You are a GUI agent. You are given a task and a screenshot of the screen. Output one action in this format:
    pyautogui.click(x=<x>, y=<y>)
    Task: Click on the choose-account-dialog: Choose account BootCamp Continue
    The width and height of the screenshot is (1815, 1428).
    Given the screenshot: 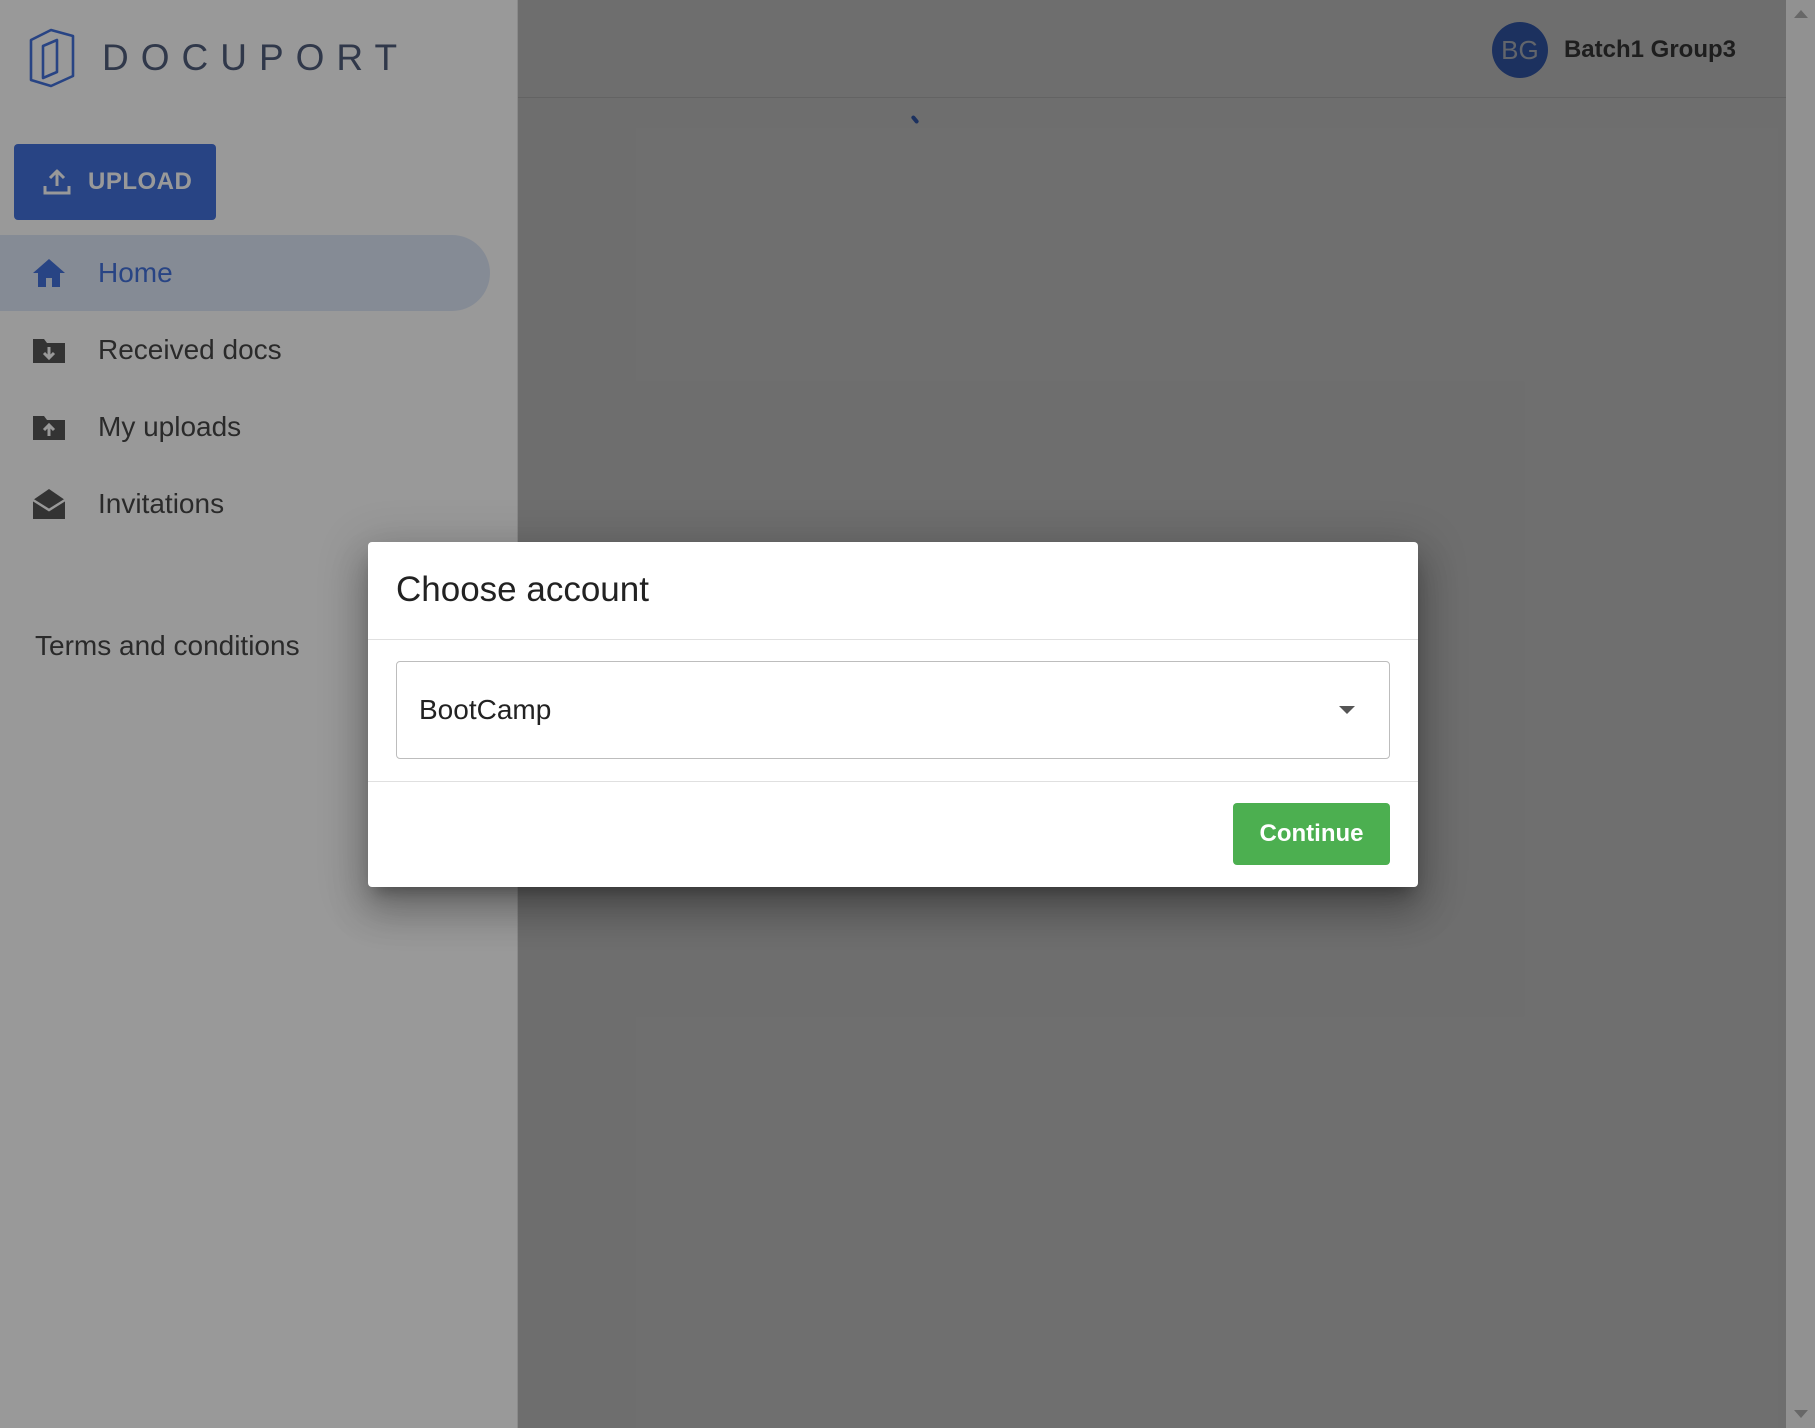 What is the action you would take?
    pyautogui.click(x=893, y=714)
    